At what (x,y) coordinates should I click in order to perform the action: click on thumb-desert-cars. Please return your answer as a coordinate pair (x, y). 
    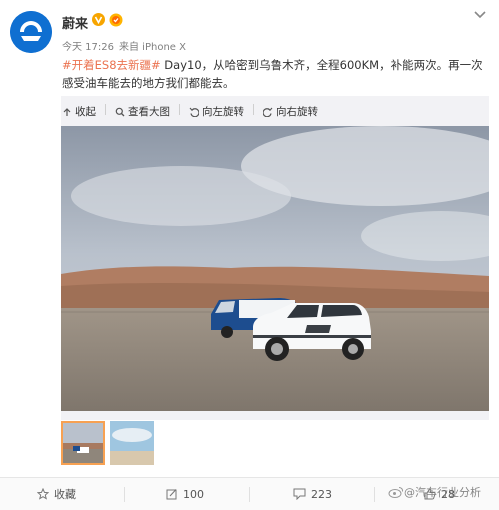
    Looking at the image, I should click on (83, 443).